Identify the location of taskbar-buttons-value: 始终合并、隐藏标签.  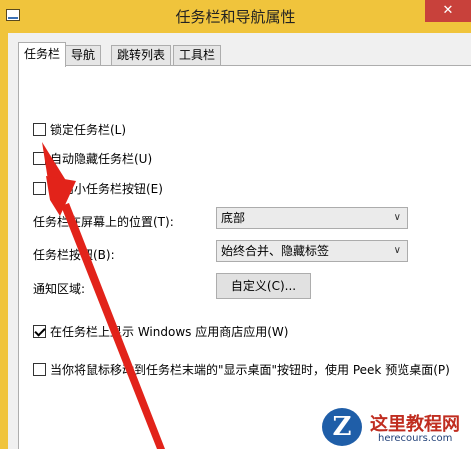
(275, 251).